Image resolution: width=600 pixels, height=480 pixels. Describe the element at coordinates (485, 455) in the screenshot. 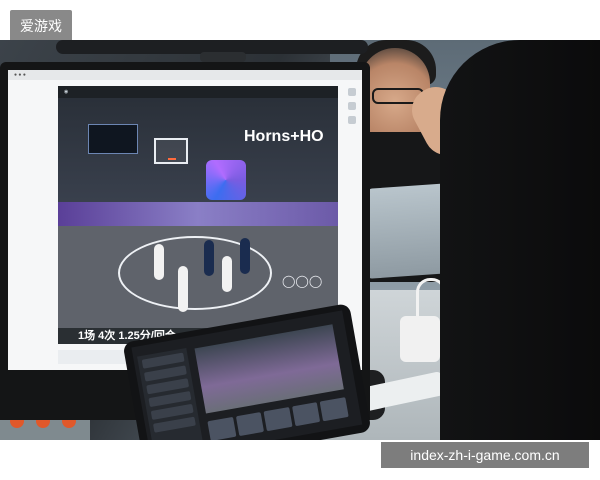

I see `watermark: index-zh-i-game.com.cn` at that location.